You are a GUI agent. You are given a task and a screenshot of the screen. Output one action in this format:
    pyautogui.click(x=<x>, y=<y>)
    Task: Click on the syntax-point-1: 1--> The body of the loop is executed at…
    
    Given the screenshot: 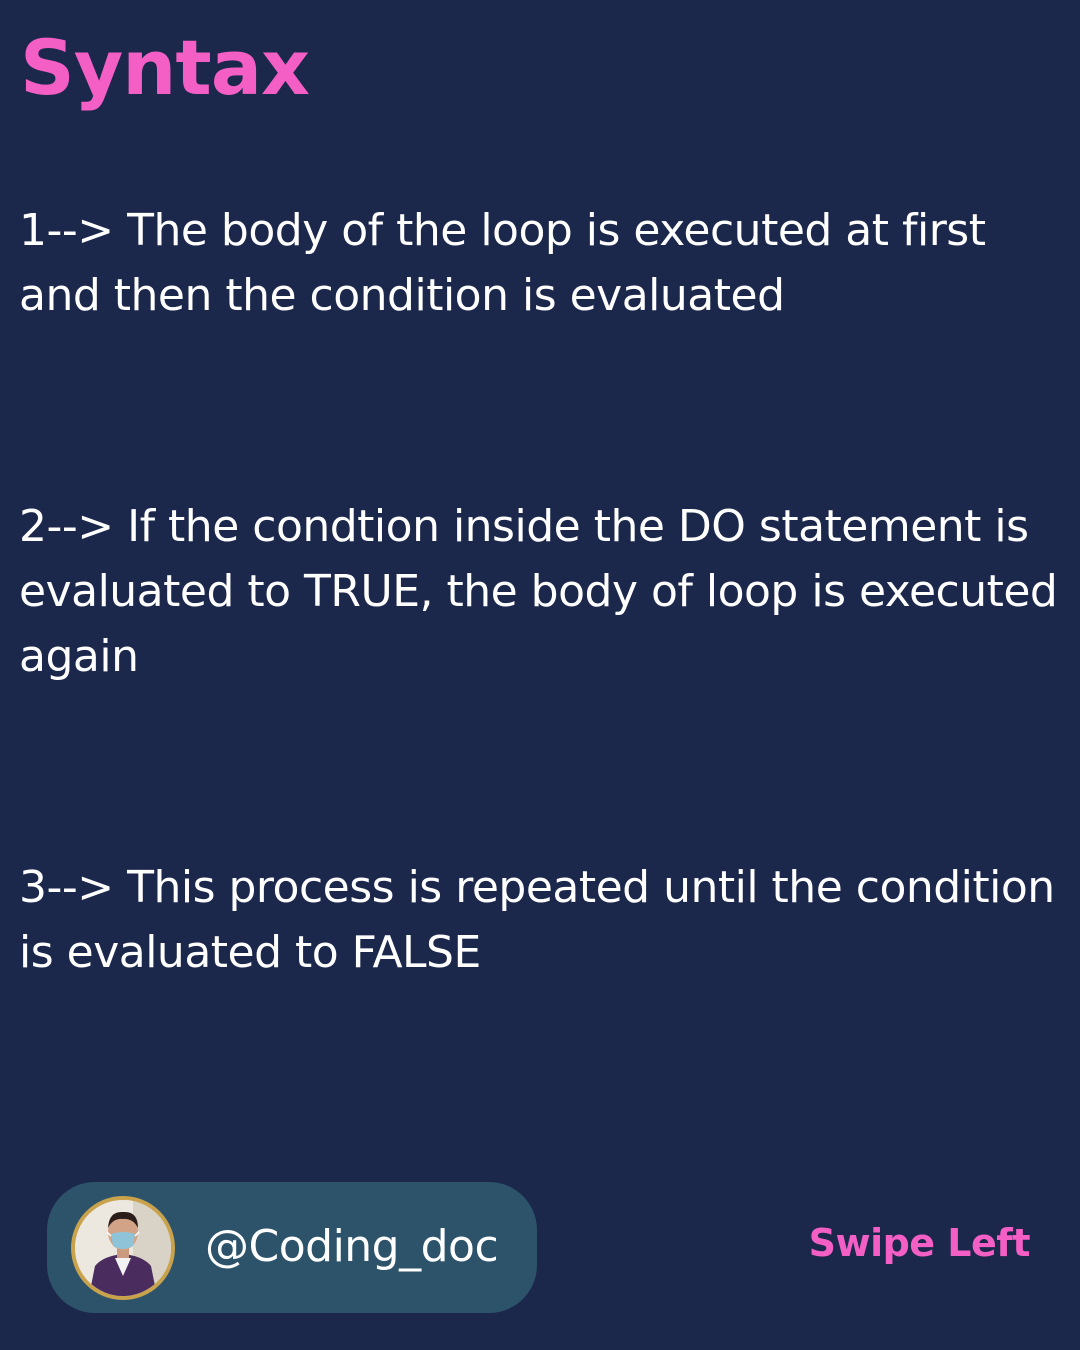 What is the action you would take?
    pyautogui.click(x=502, y=263)
    